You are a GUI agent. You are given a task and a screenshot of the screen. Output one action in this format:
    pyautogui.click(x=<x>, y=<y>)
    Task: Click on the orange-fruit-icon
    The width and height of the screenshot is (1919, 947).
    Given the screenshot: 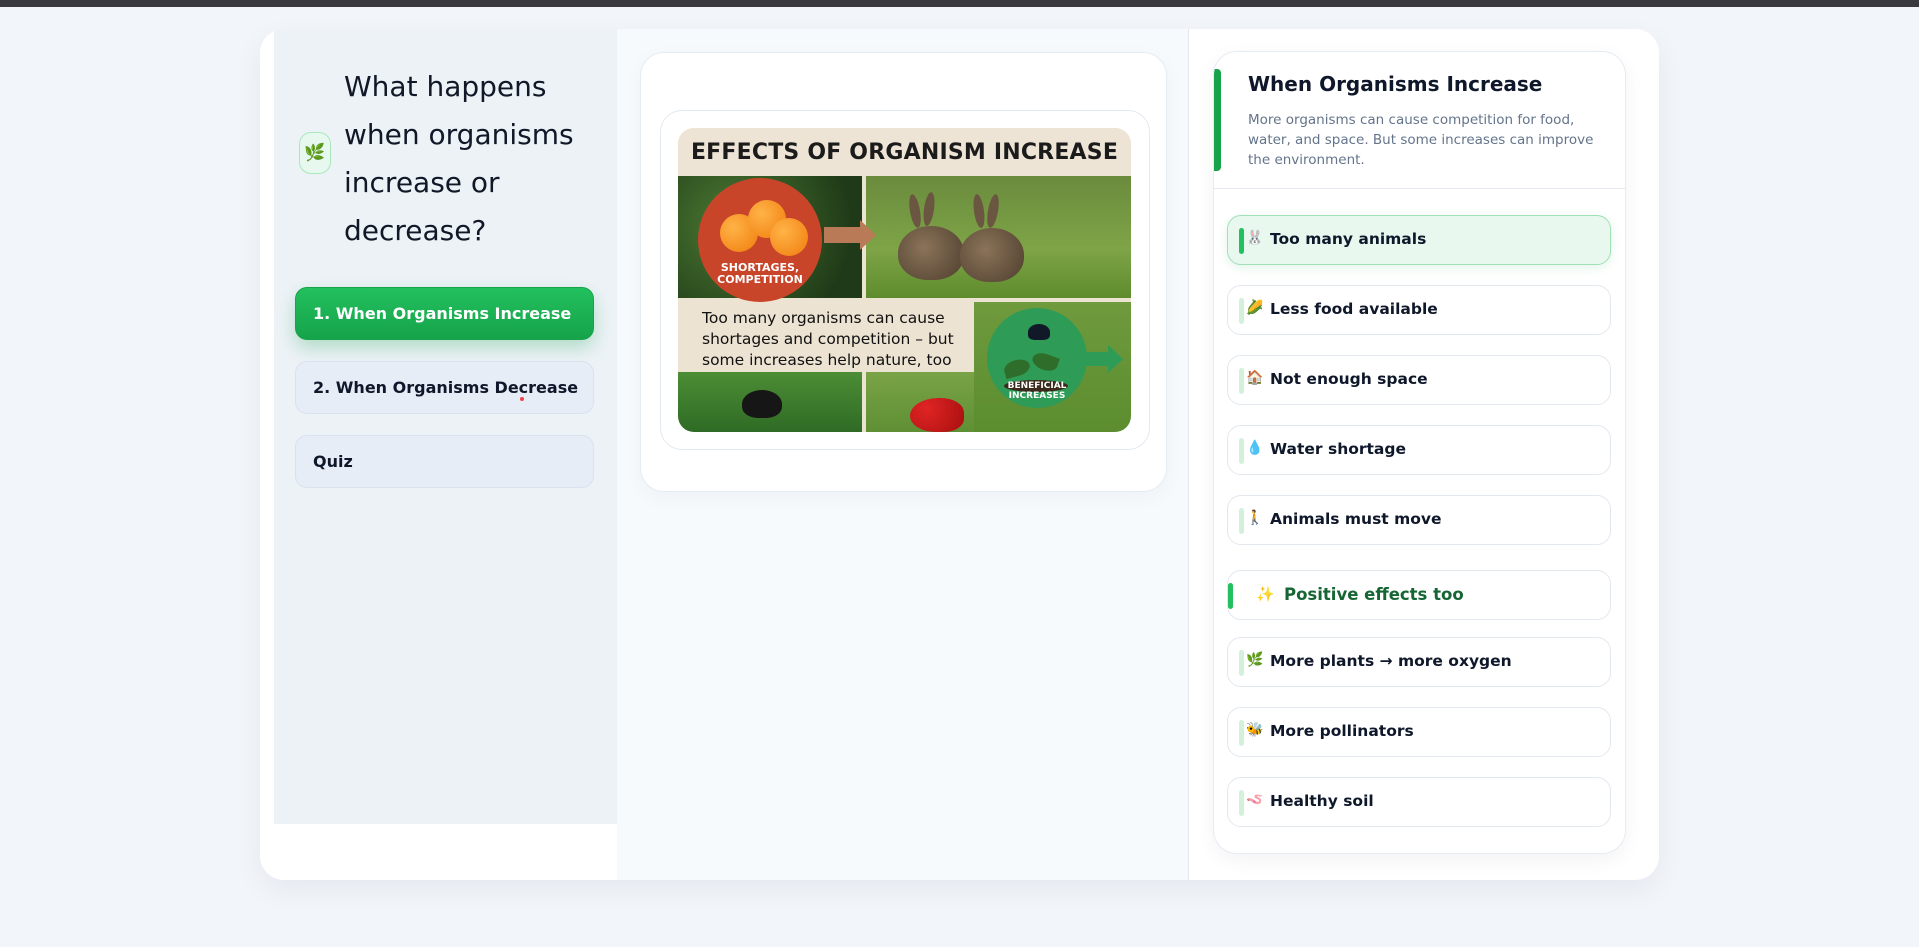 What is the action you would take?
    pyautogui.click(x=789, y=237)
    